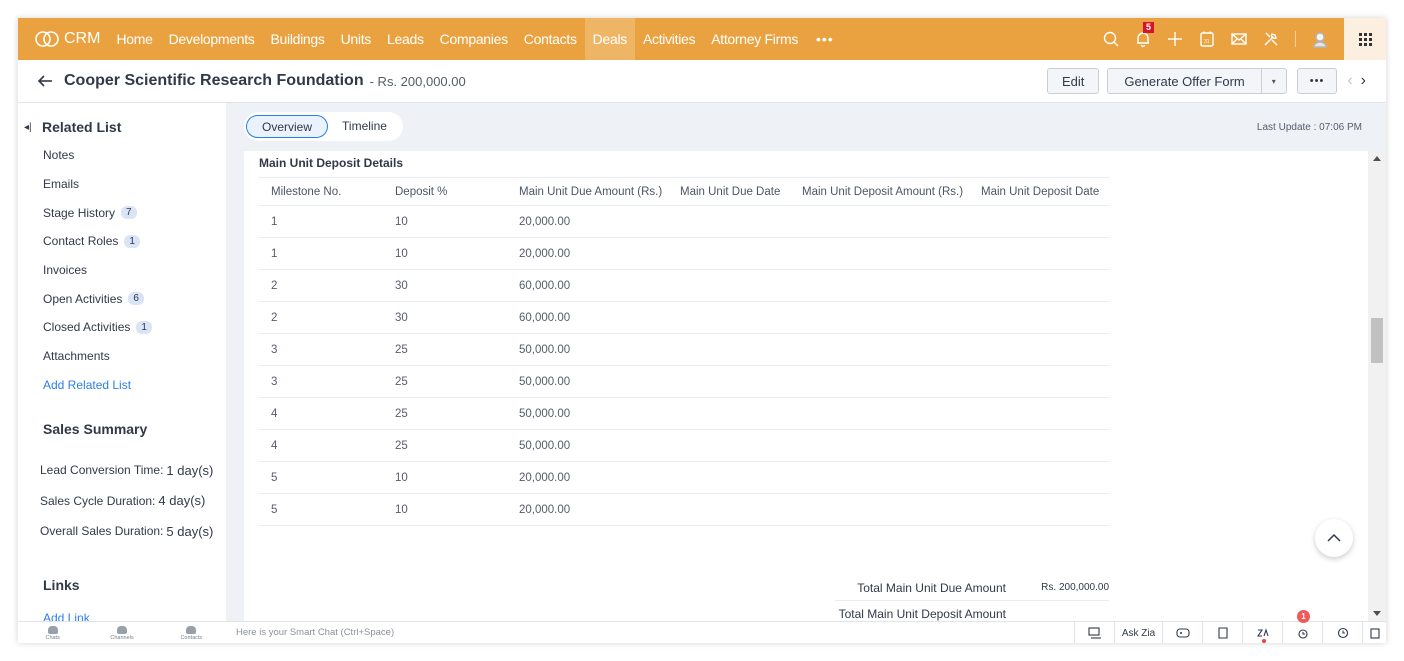  Describe the element at coordinates (121, 632) in the screenshot. I see `channels-tab: Channels` at that location.